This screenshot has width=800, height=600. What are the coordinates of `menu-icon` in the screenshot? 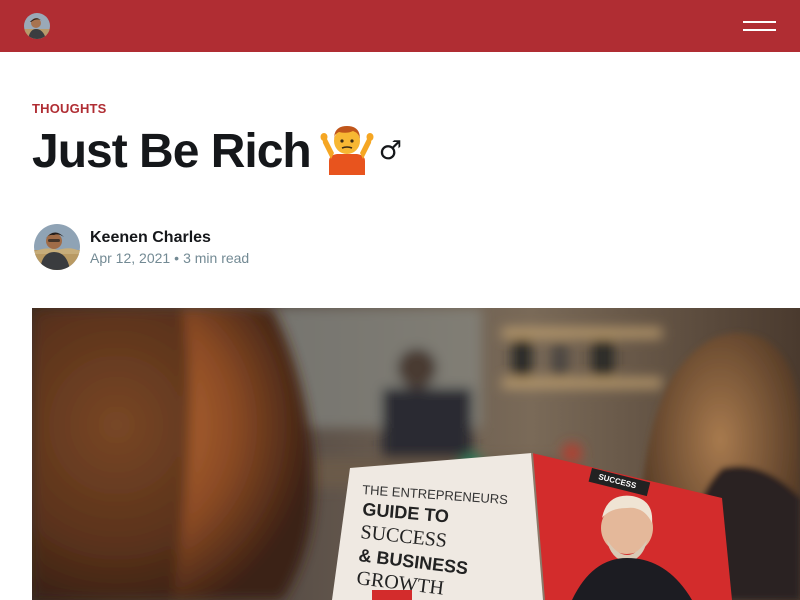 It's located at (759, 26).